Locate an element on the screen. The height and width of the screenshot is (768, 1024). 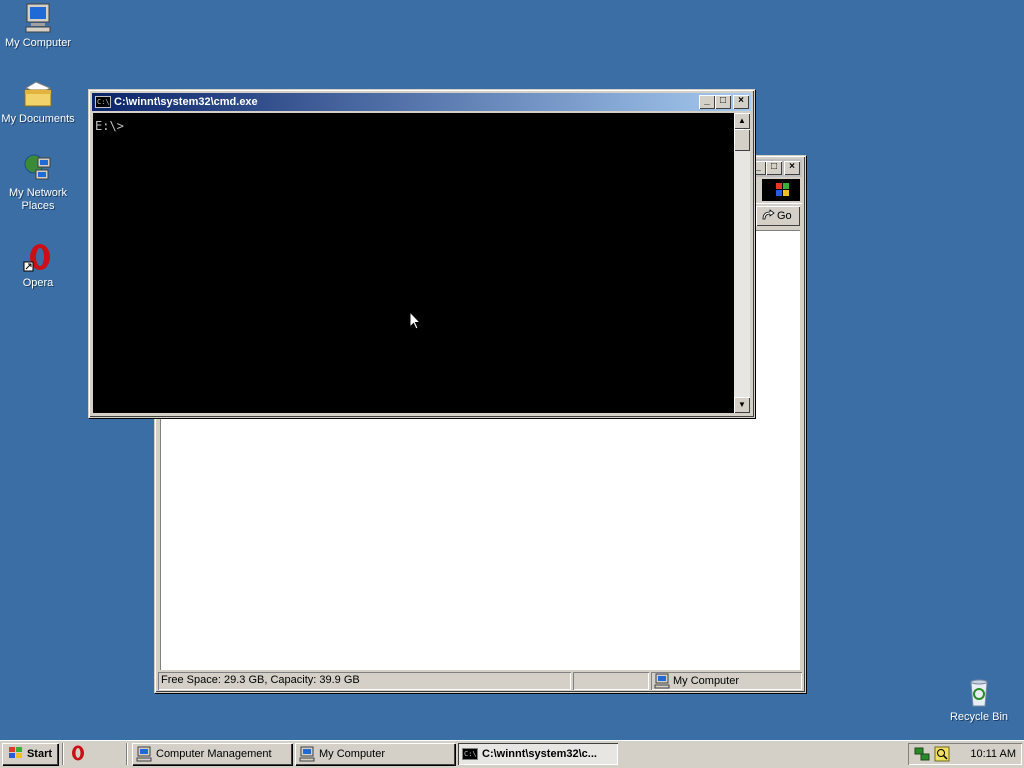
clock: 10:11 AM is located at coordinates (993, 754).